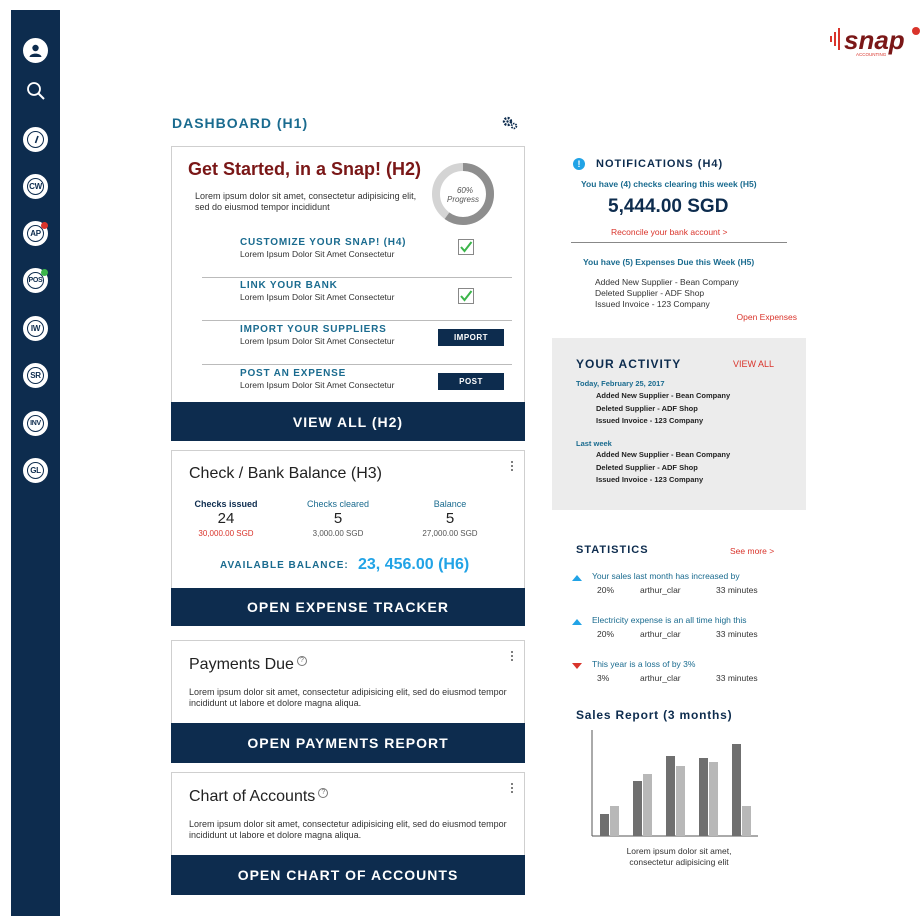  What do you see at coordinates (35, 50) in the screenshot?
I see `user-icon` at bounding box center [35, 50].